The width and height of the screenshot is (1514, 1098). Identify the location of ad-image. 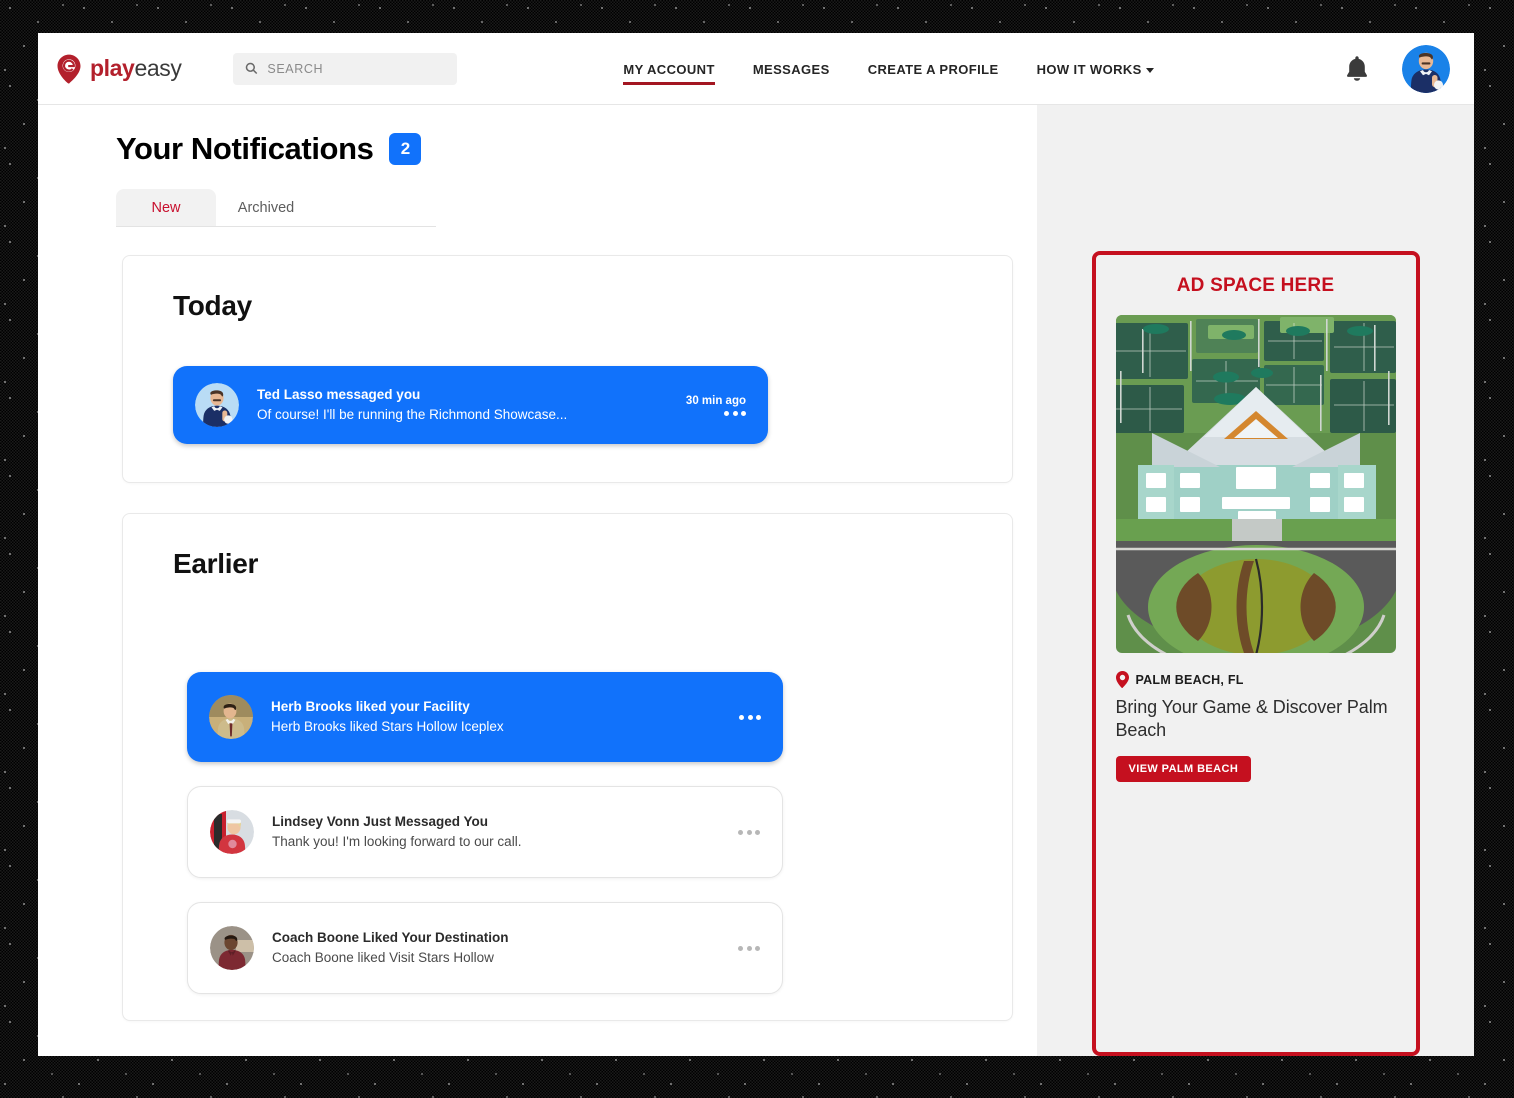
(1255, 484).